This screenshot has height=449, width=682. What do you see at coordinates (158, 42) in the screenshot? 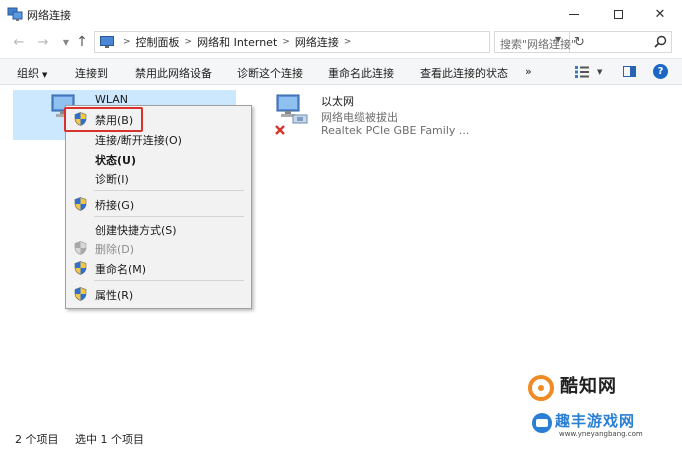
I see `breadcrumb-control-panel: 控制面板` at bounding box center [158, 42].